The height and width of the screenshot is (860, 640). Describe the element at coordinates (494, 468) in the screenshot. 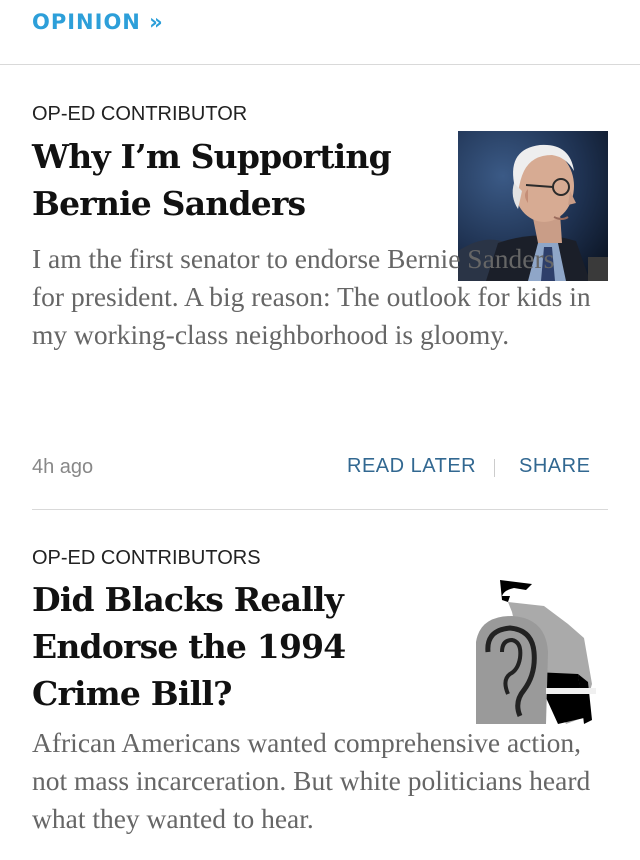

I see `action-divider` at that location.